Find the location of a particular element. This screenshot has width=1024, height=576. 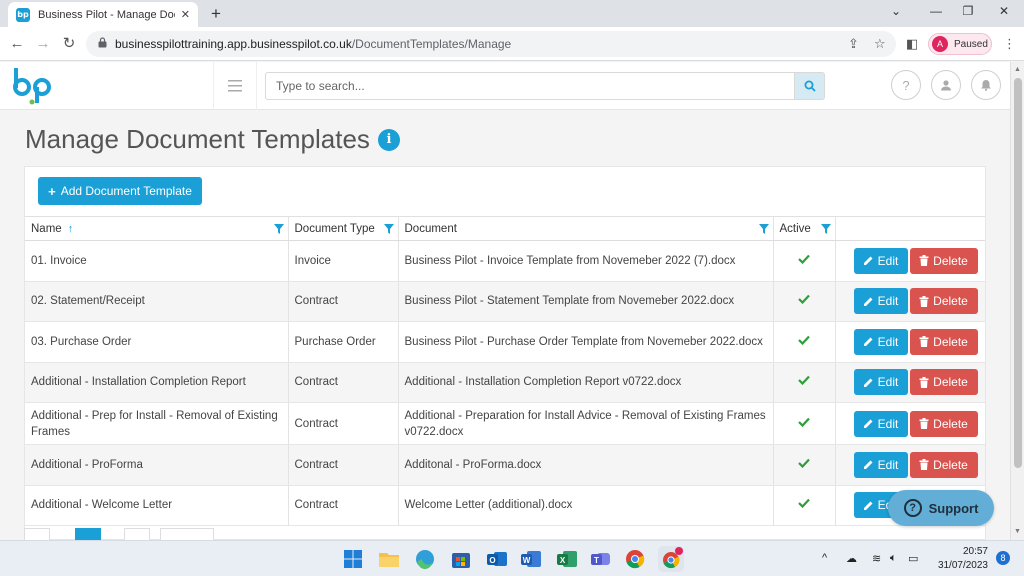

scroll-thumb is located at coordinates (1018, 273).